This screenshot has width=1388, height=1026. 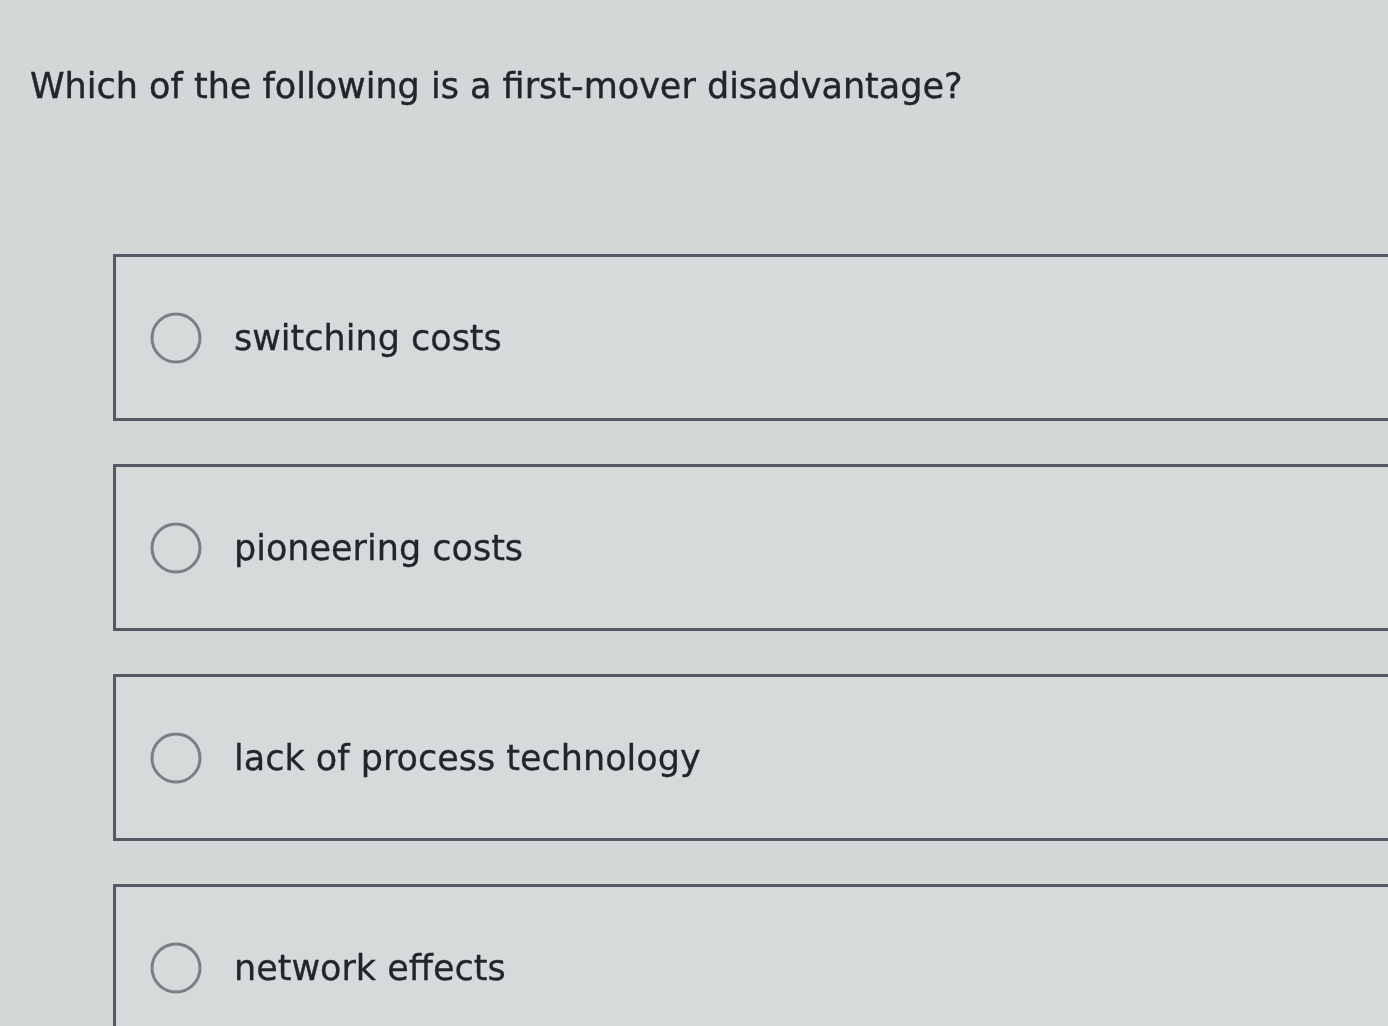 What do you see at coordinates (496, 86) in the screenshot?
I see `question-text: Which of the following is a first-mover disadvantage?` at bounding box center [496, 86].